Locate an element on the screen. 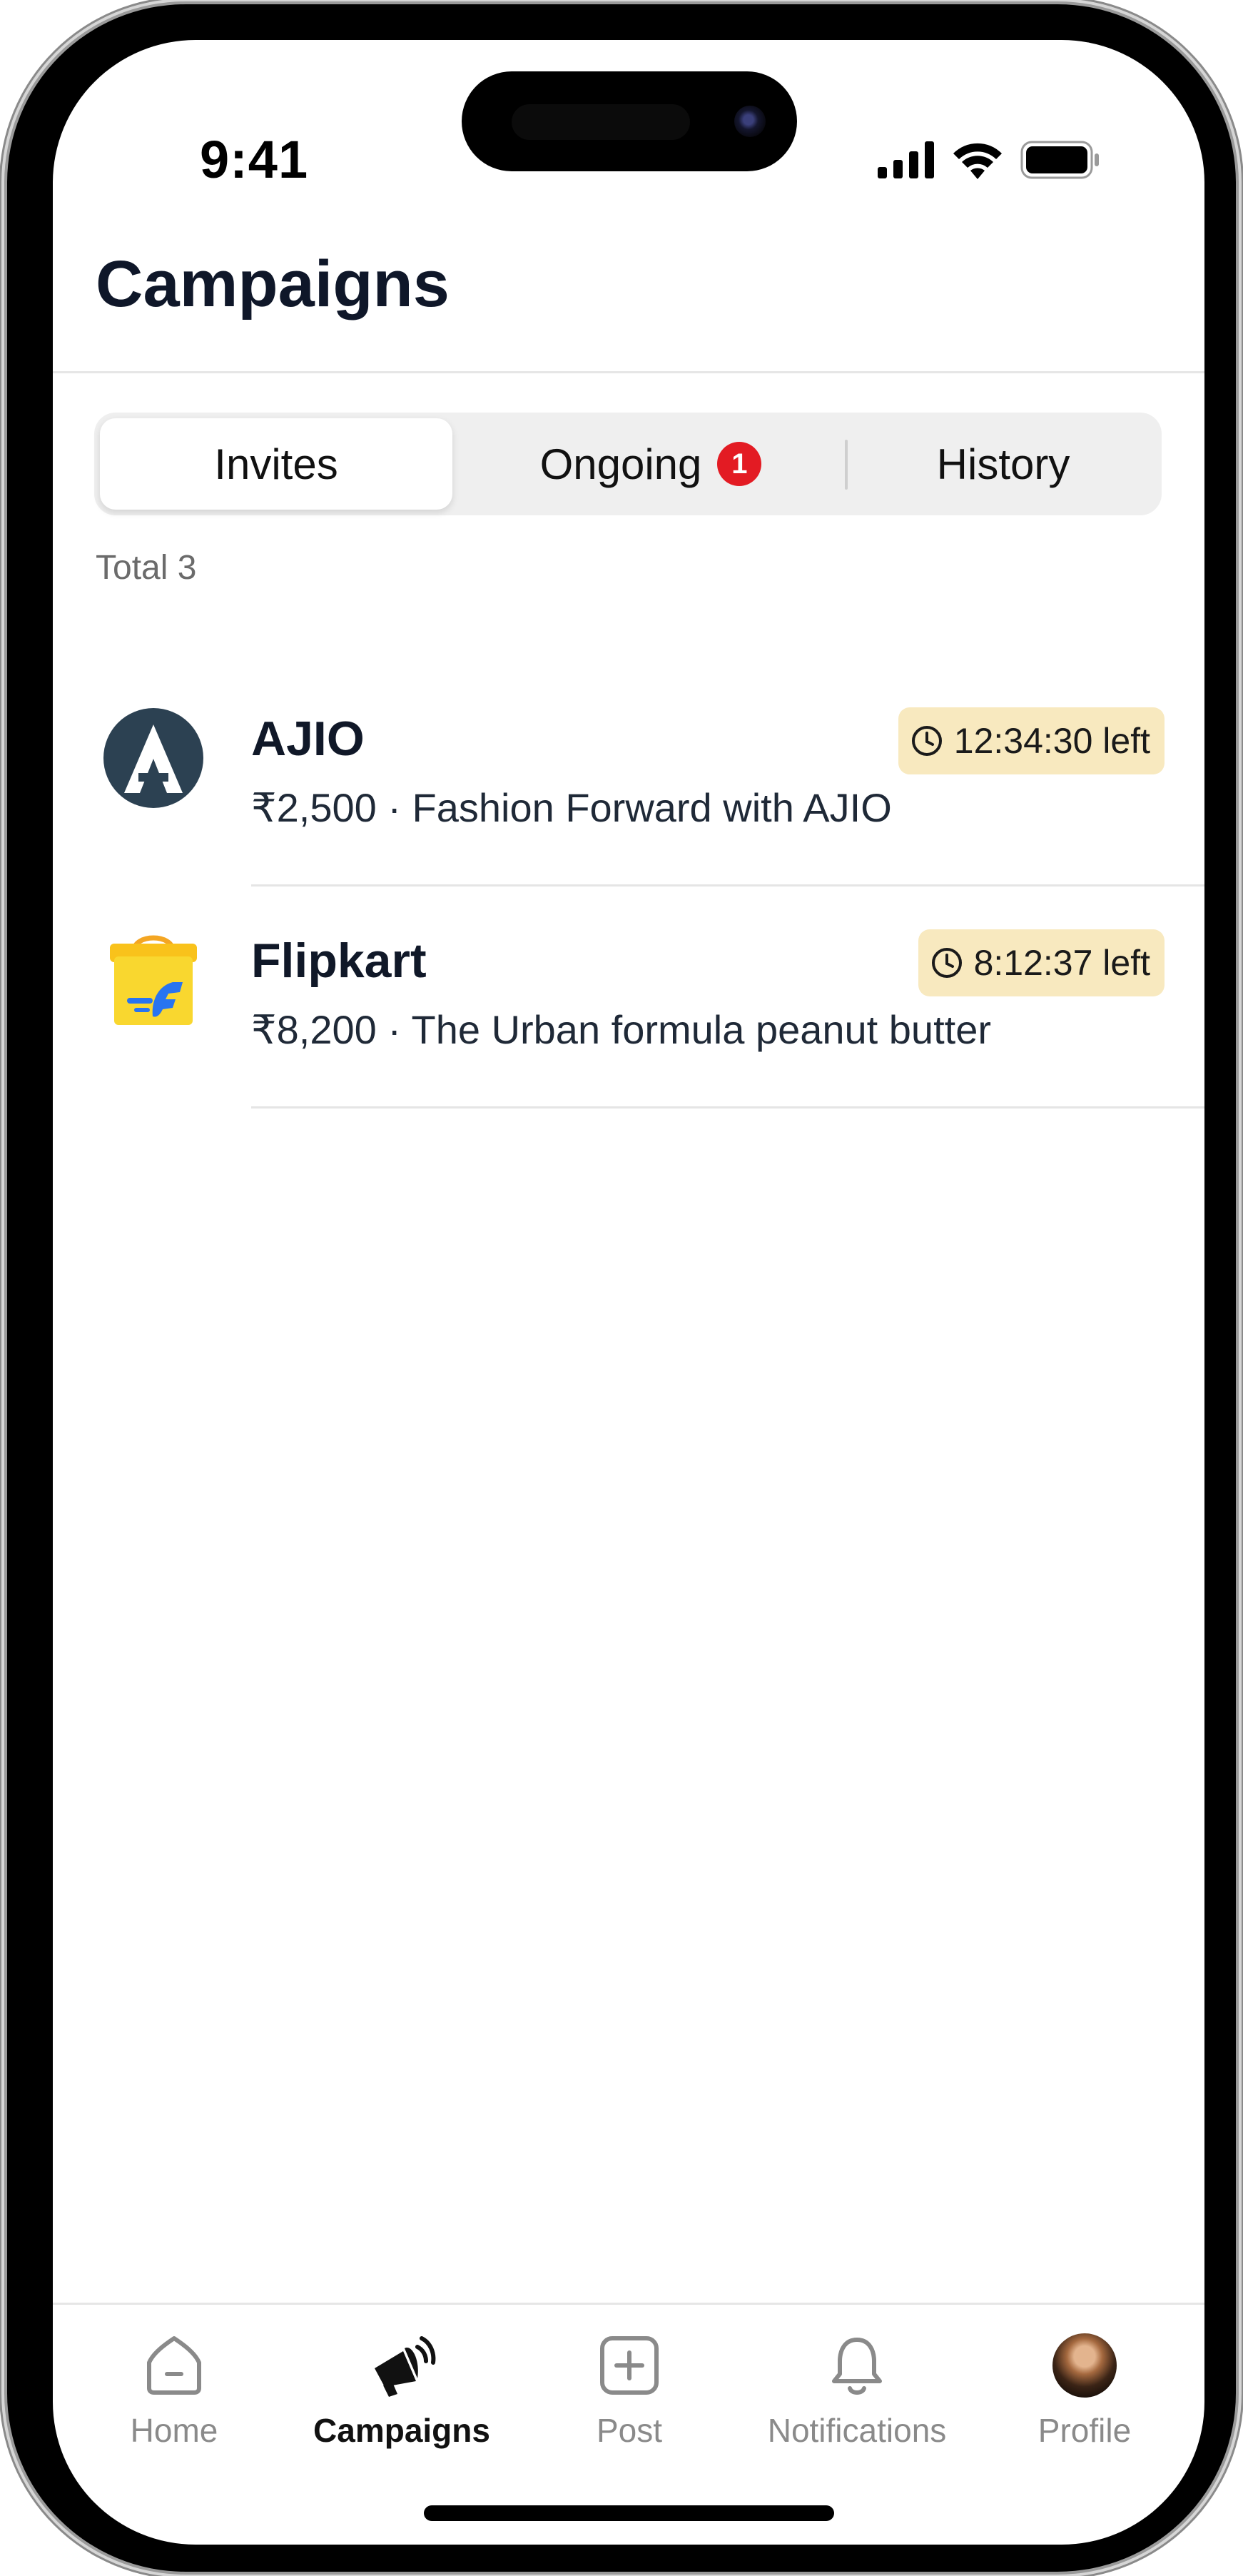  tab-label: History is located at coordinates (1003, 464).